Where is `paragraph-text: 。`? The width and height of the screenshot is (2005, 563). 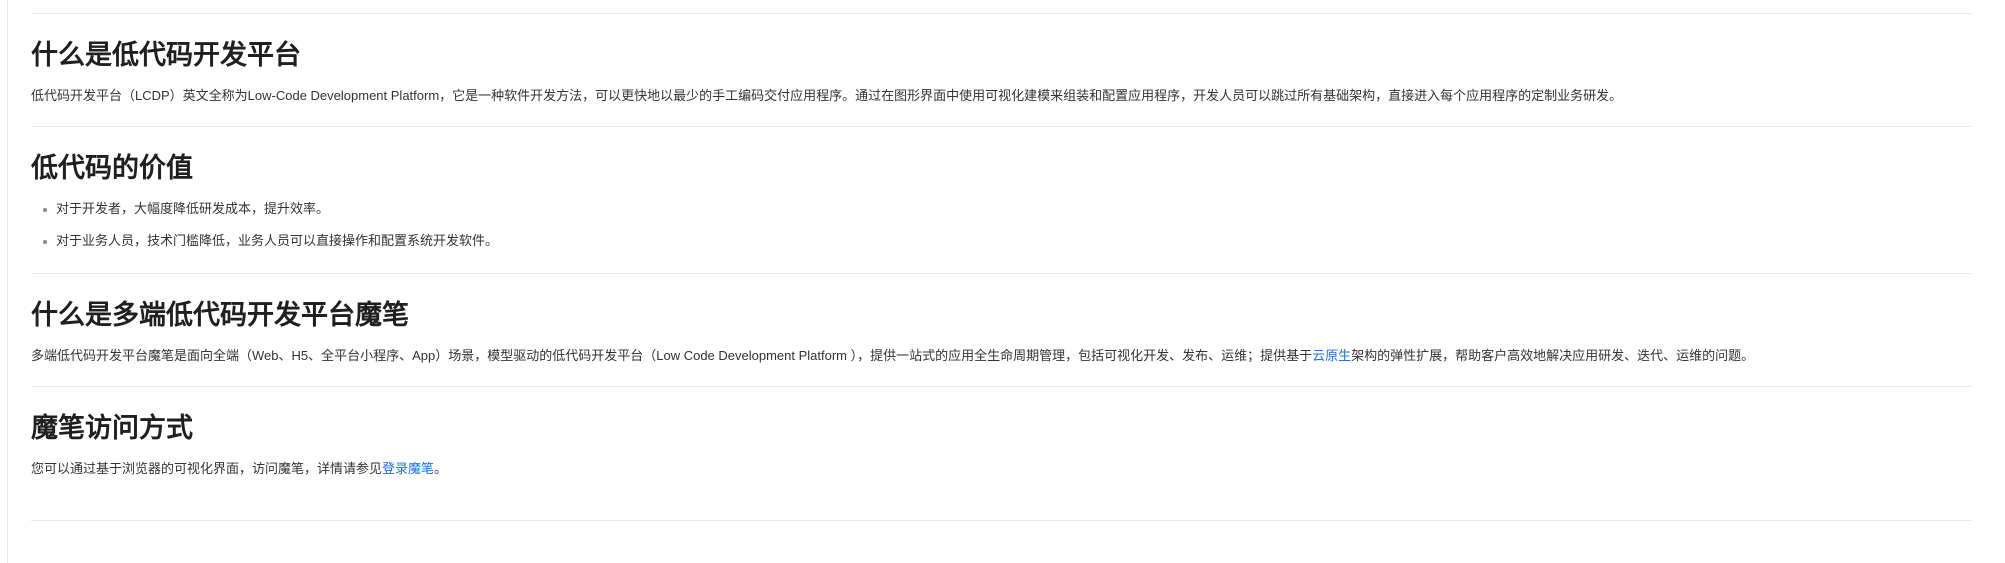
paragraph-text: 。 is located at coordinates (441, 468).